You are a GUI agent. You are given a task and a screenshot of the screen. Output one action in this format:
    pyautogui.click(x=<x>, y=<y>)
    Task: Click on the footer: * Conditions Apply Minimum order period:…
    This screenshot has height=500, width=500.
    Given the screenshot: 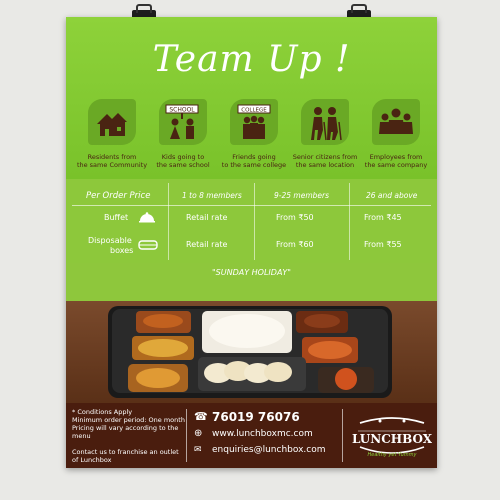 What is the action you would take?
    pyautogui.click(x=251, y=435)
    